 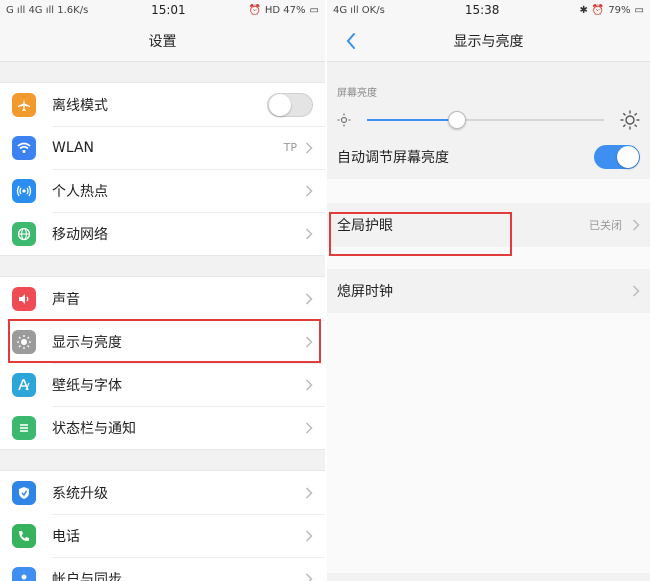 I want to click on auto-brightness-label: 自动调节屏幕亮度, so click(x=393, y=158).